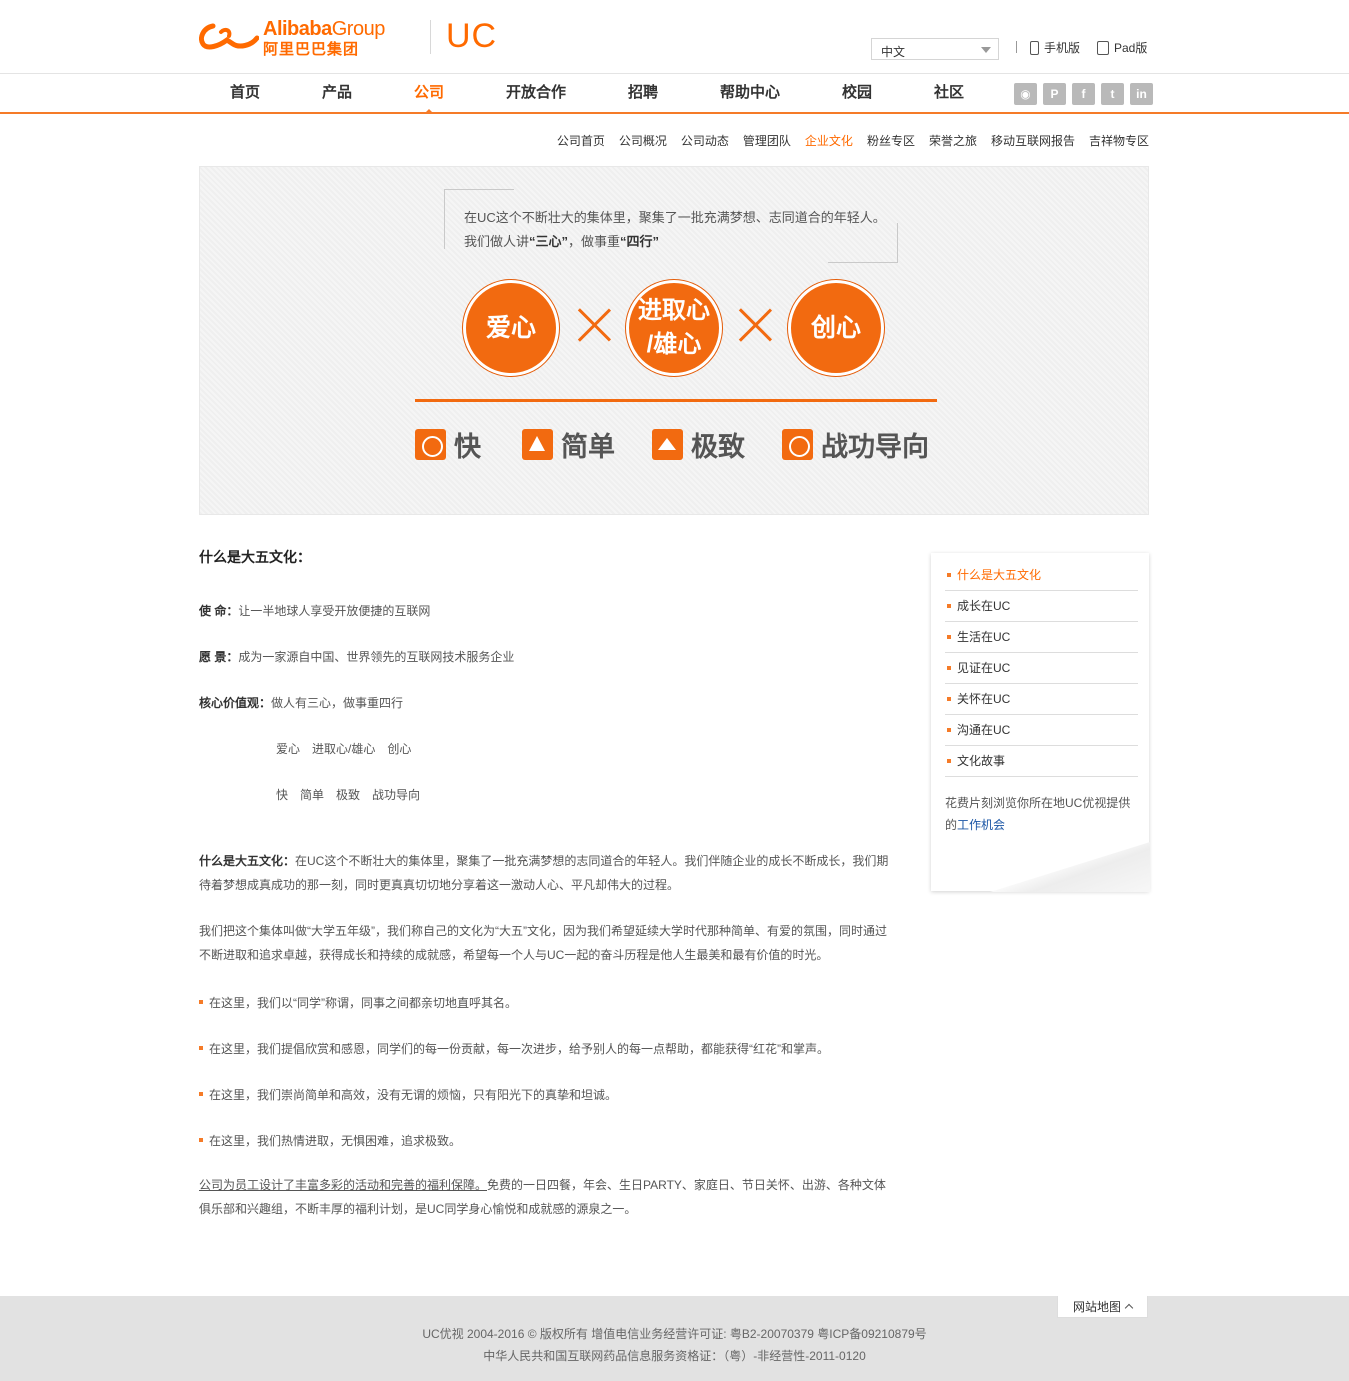  Describe the element at coordinates (1141, 94) in the screenshot. I see `linkedin-icon: in` at that location.